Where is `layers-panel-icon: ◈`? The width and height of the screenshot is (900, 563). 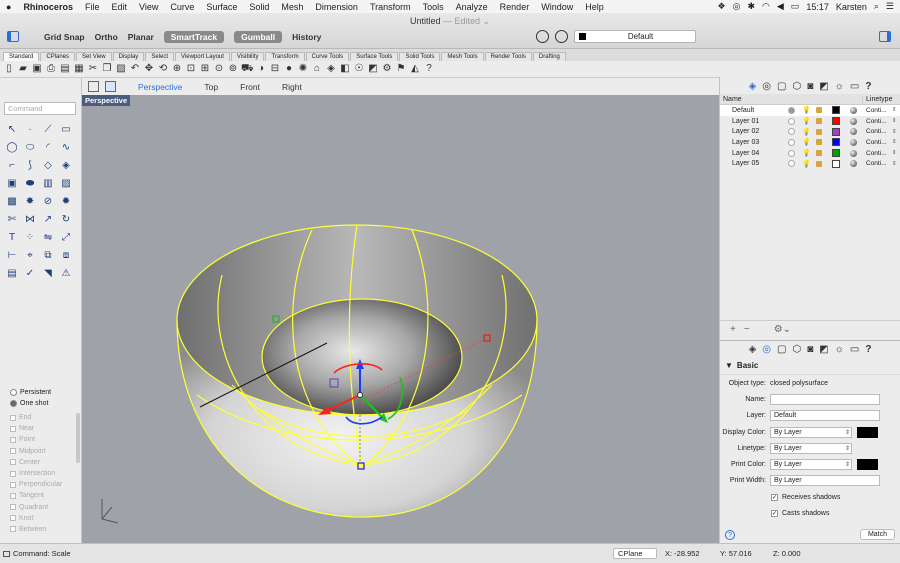
layers-panel-icon: ◈ is located at coordinates (753, 349).